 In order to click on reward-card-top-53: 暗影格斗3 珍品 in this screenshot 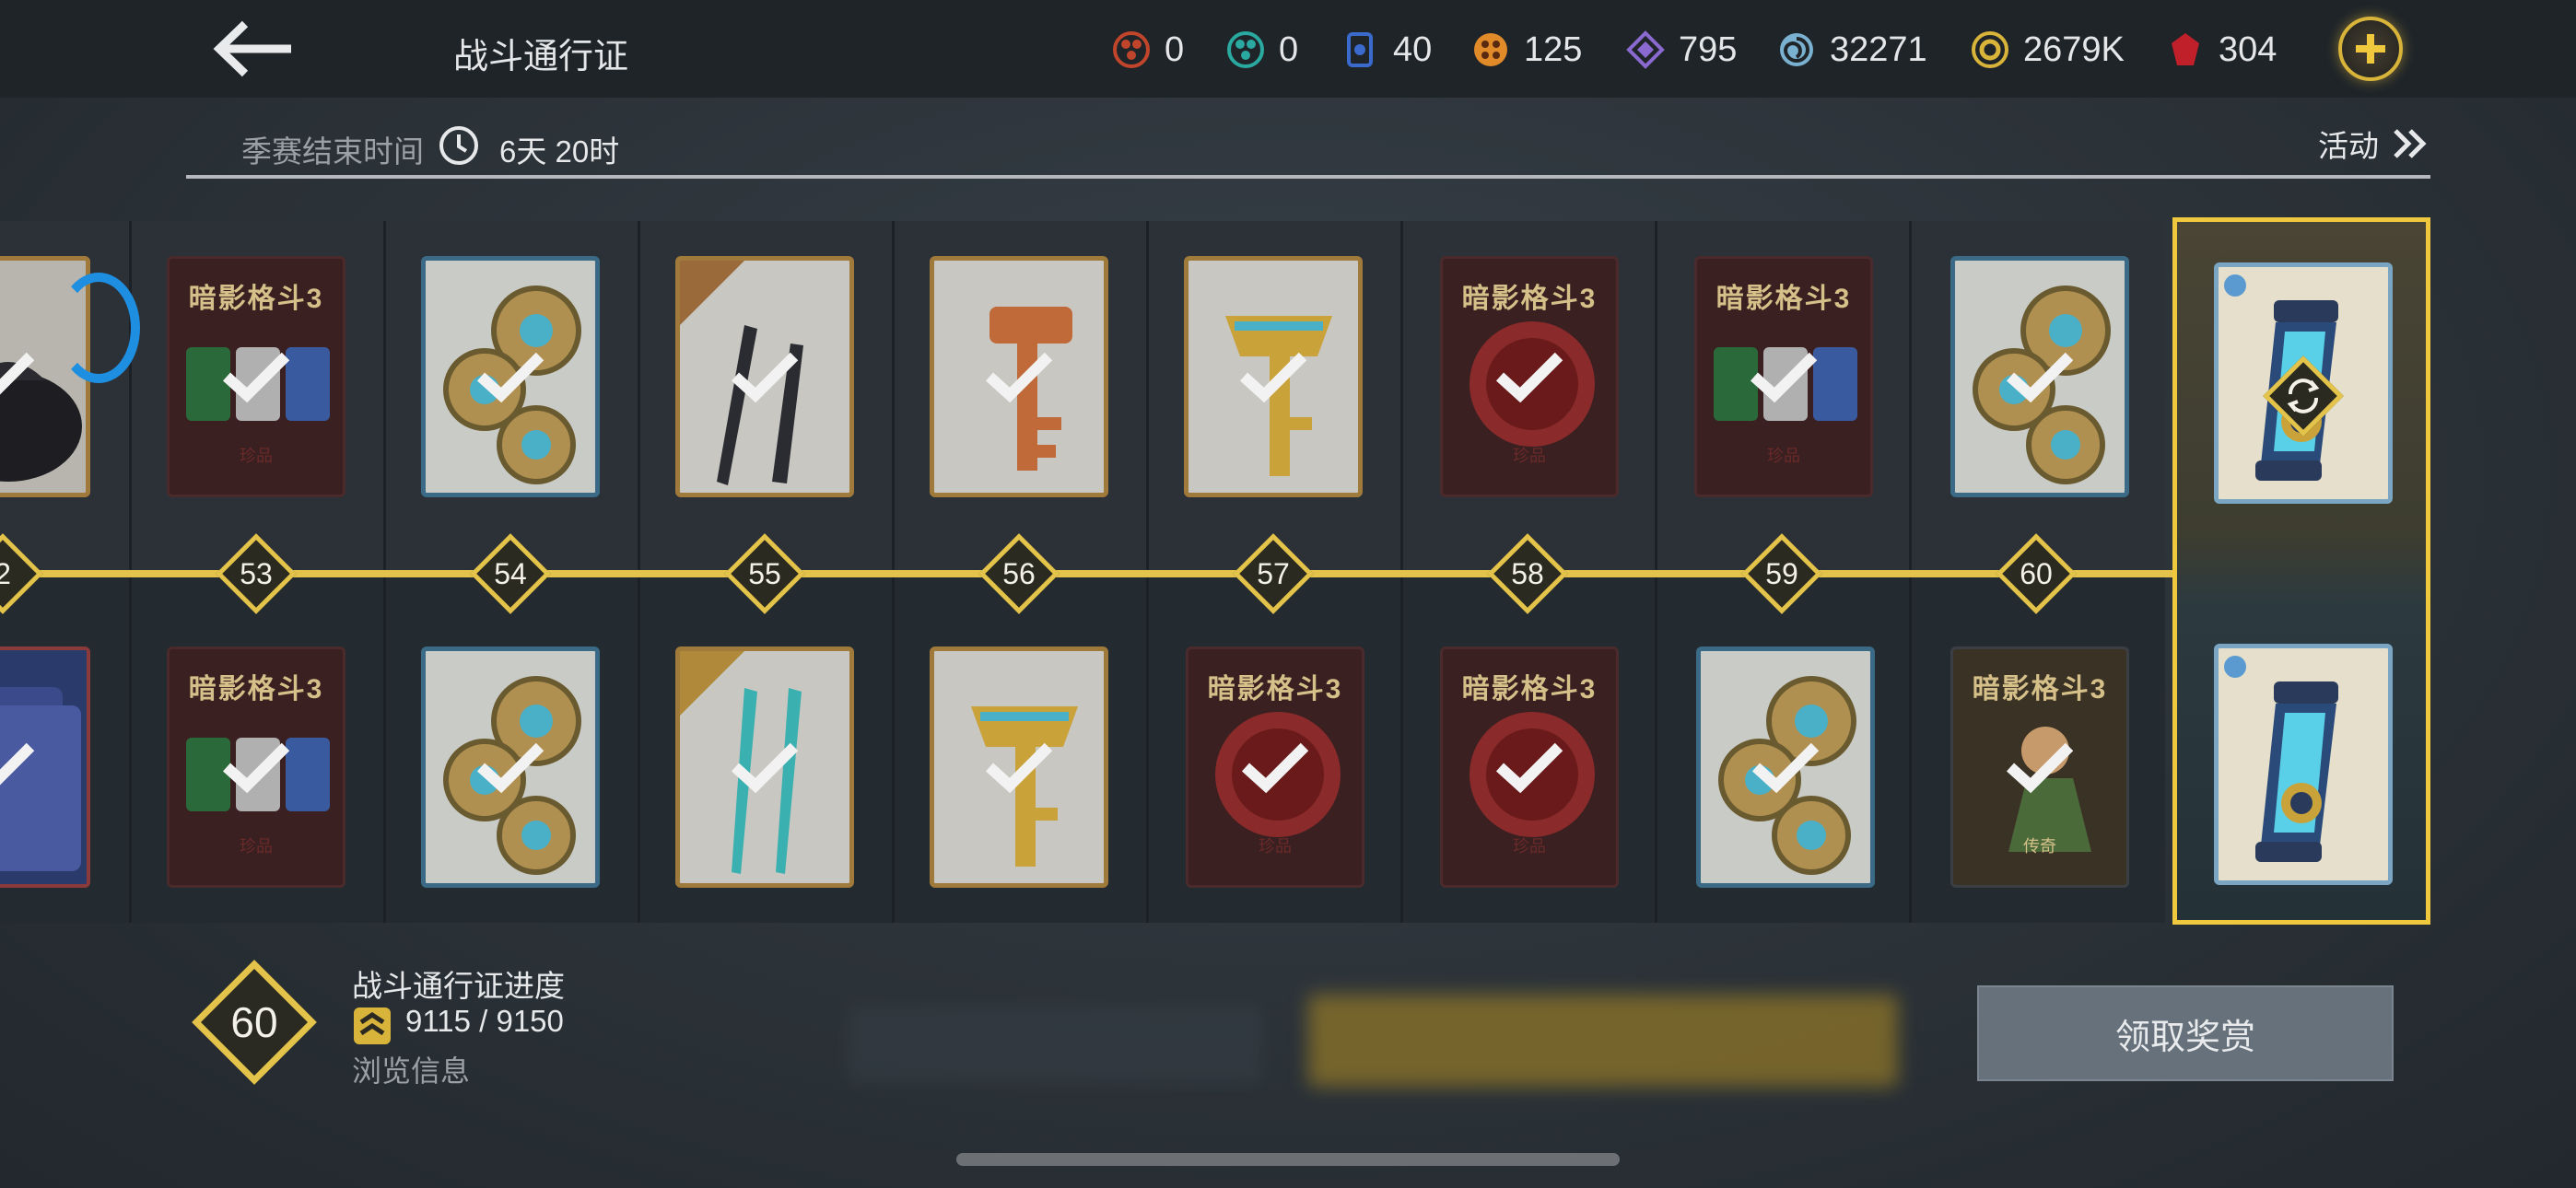, I will do `click(256, 376)`.